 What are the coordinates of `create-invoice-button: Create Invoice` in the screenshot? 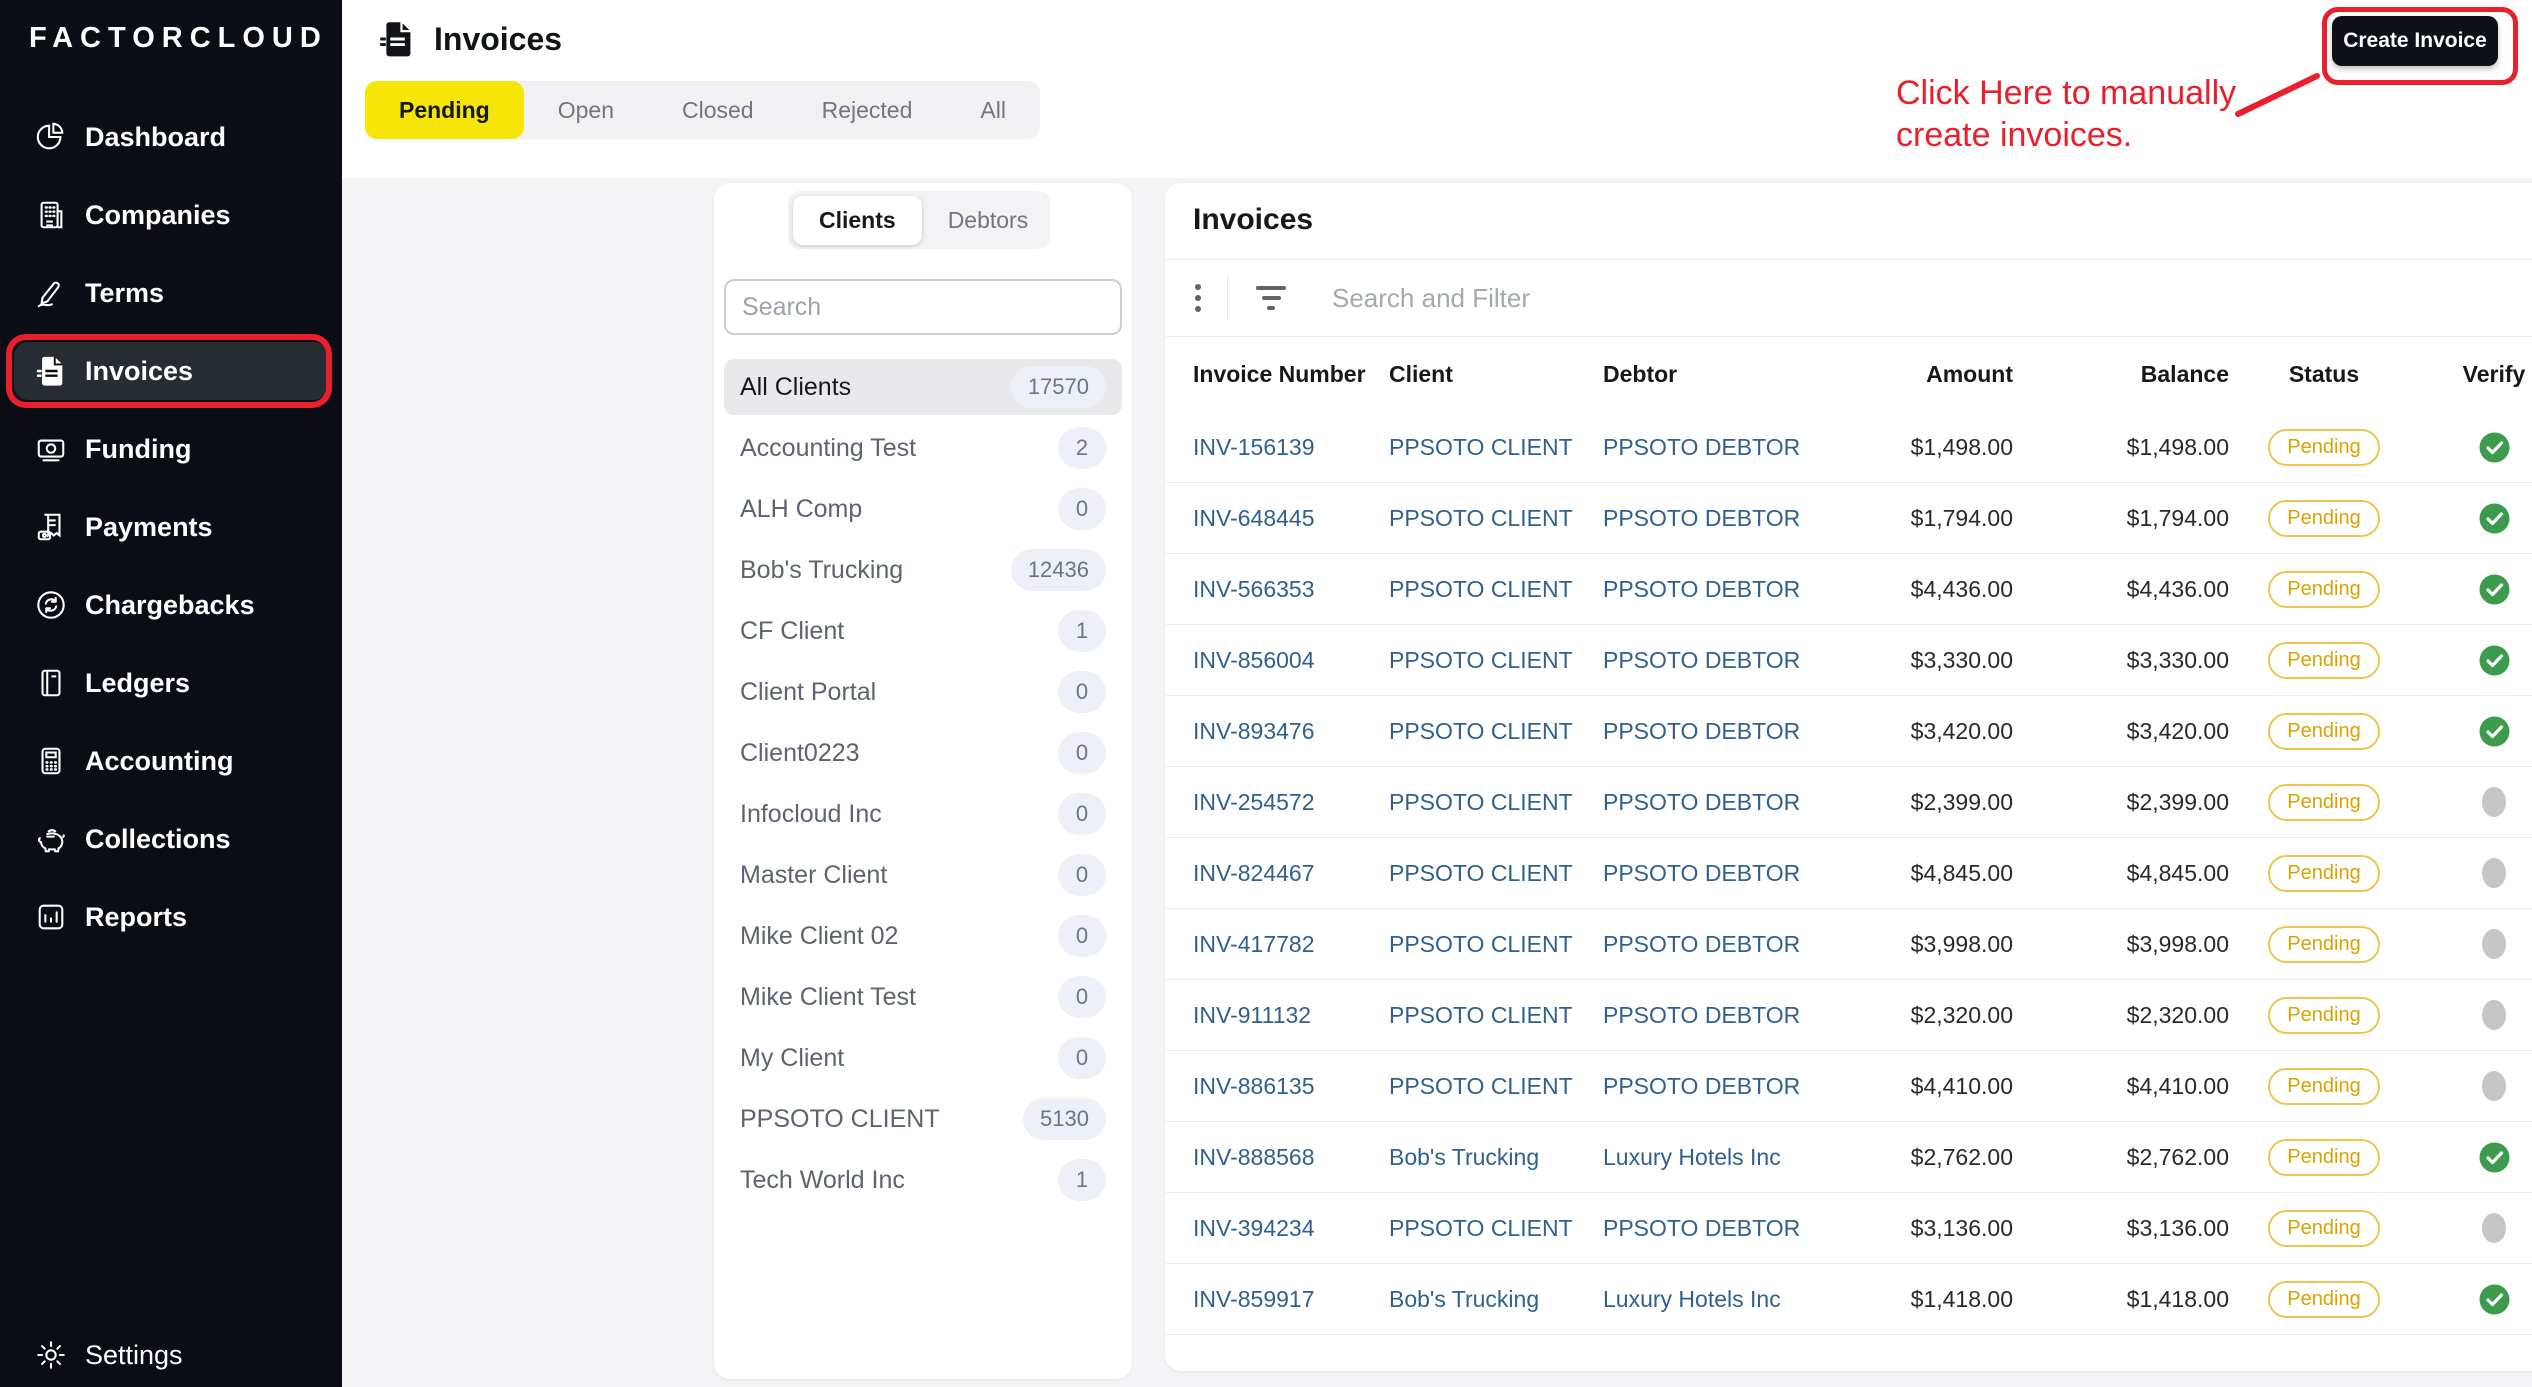 It's located at (2415, 41).